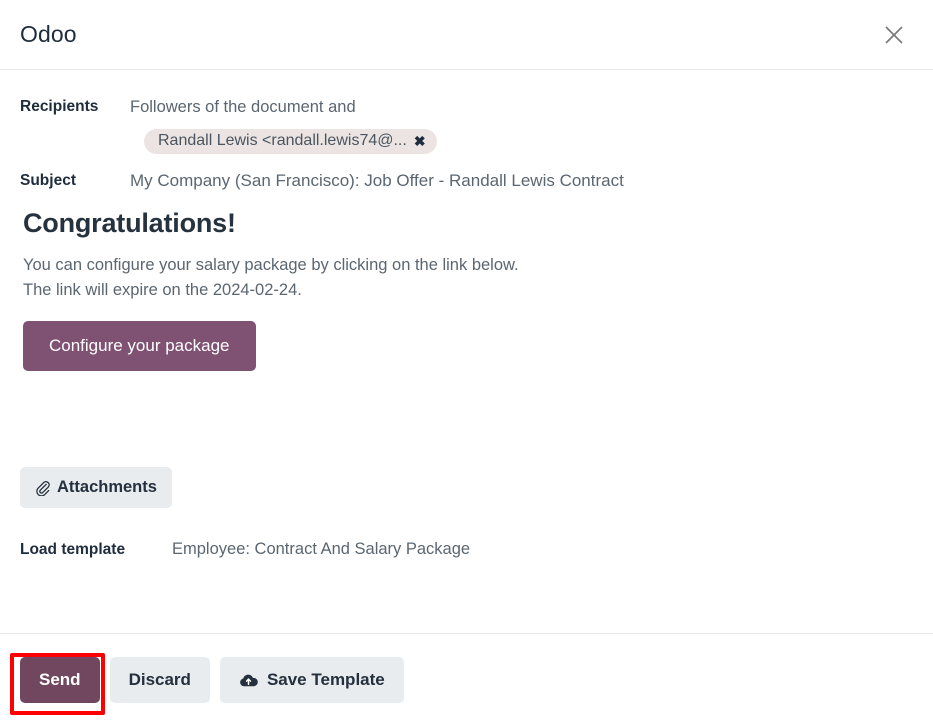  What do you see at coordinates (420, 141) in the screenshot?
I see `remove-recipient-icon: ✖` at bounding box center [420, 141].